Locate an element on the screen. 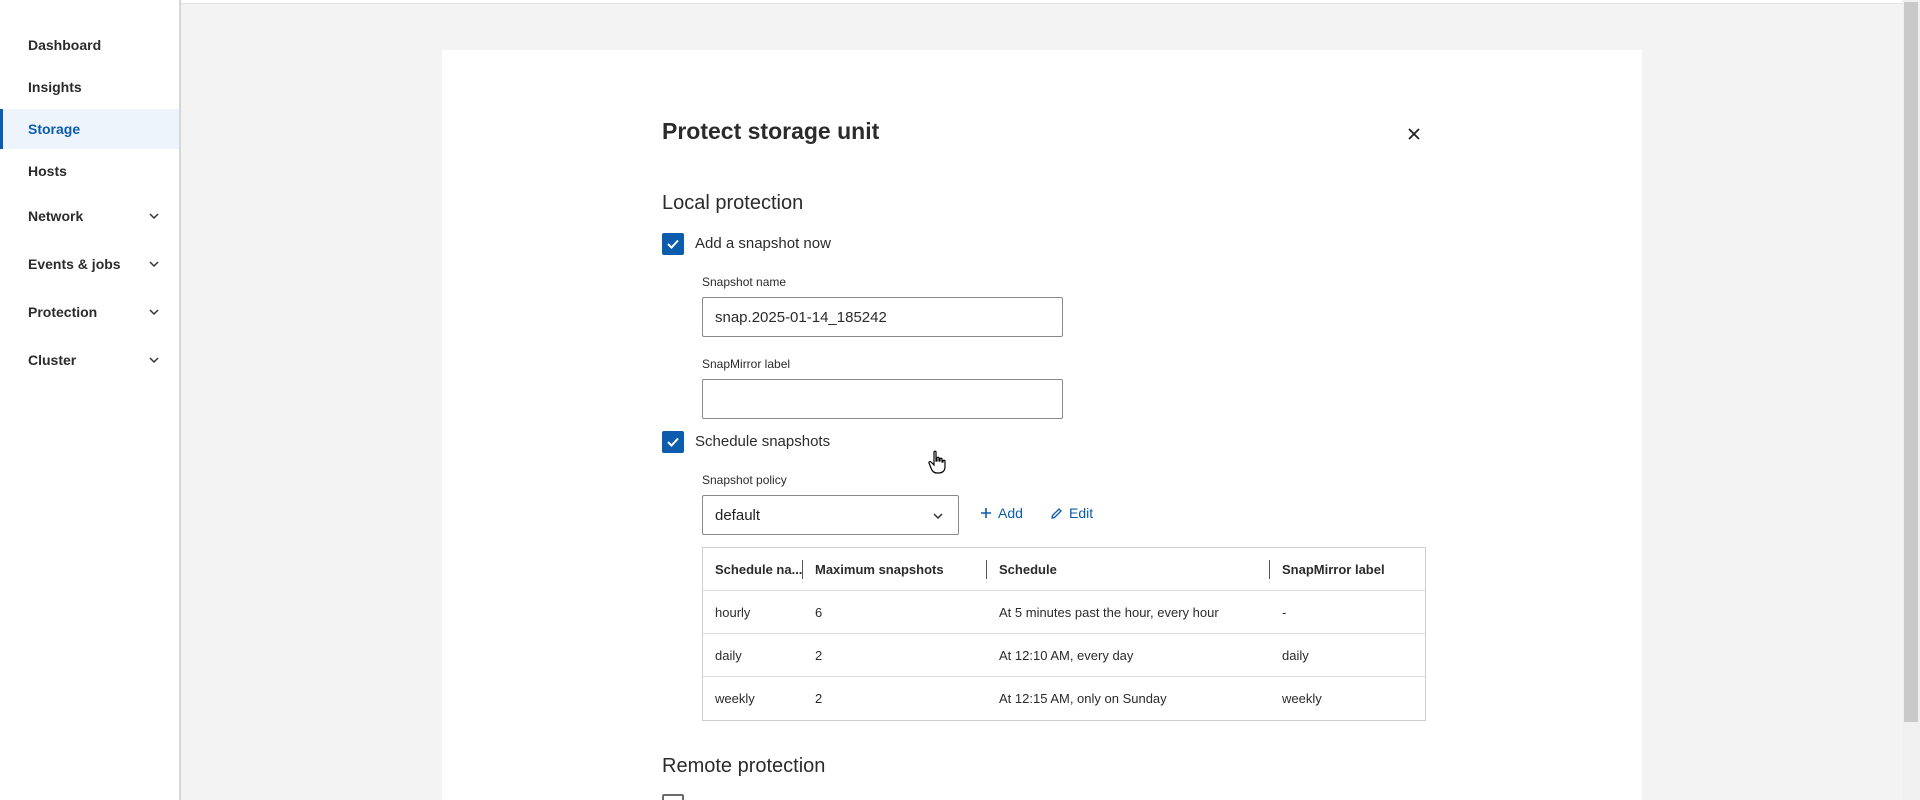 The height and width of the screenshot is (800, 1920). sidebar-item-protection: Protection is located at coordinates (89, 312).